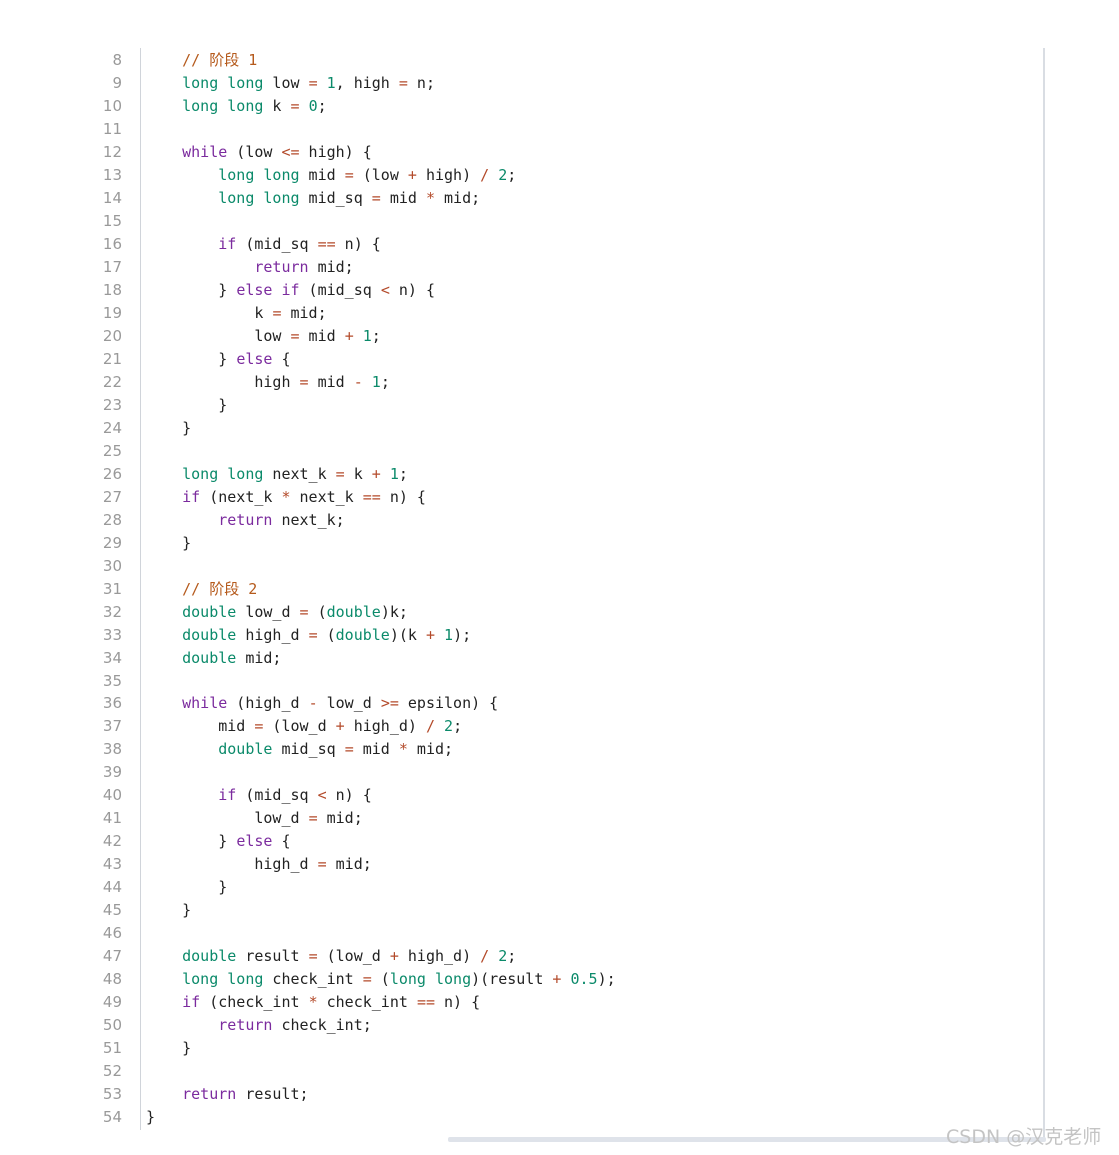 Image resolution: width=1119 pixels, height=1155 pixels. What do you see at coordinates (299, 749) in the screenshot?
I see `code-text: double mid_sq = mid * mid;` at bounding box center [299, 749].